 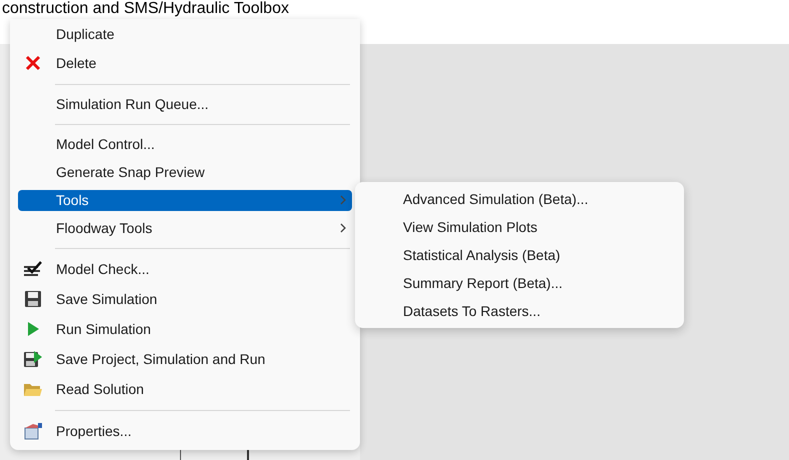 What do you see at coordinates (185, 329) in the screenshot?
I see `menu-item: Run Simulation` at bounding box center [185, 329].